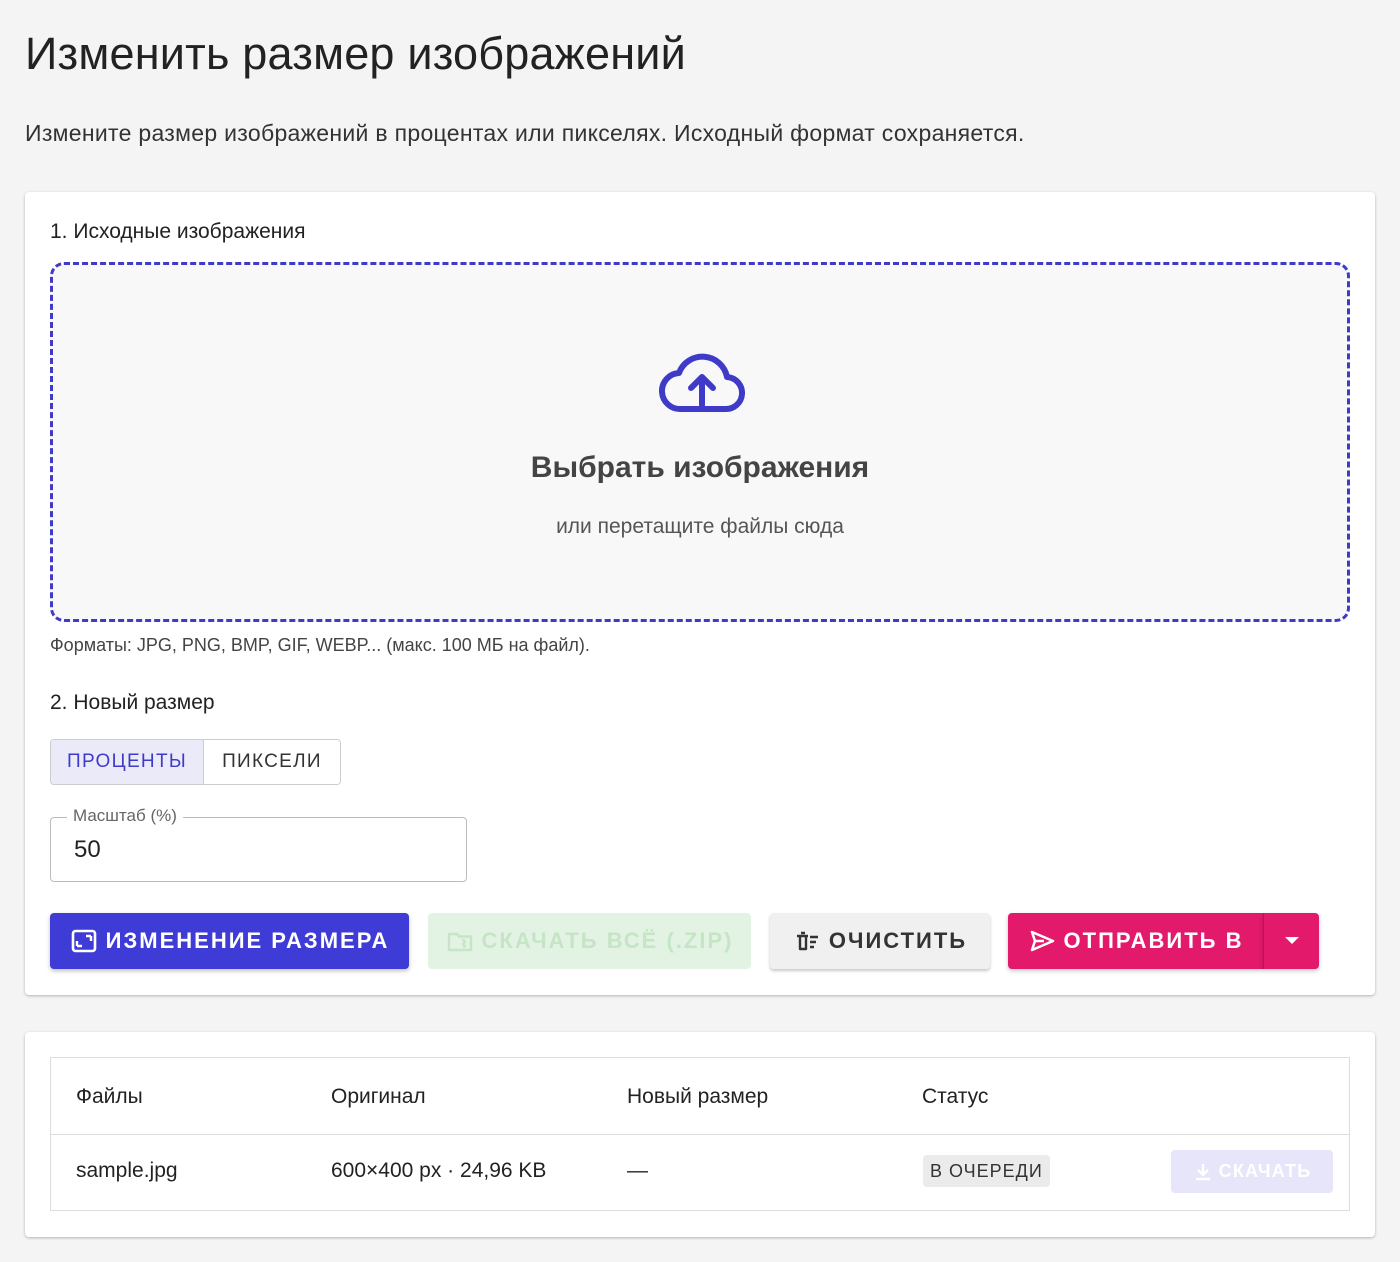 Image resolution: width=1400 pixels, height=1262 pixels. I want to click on file-name: sample.jpg, so click(127, 1170).